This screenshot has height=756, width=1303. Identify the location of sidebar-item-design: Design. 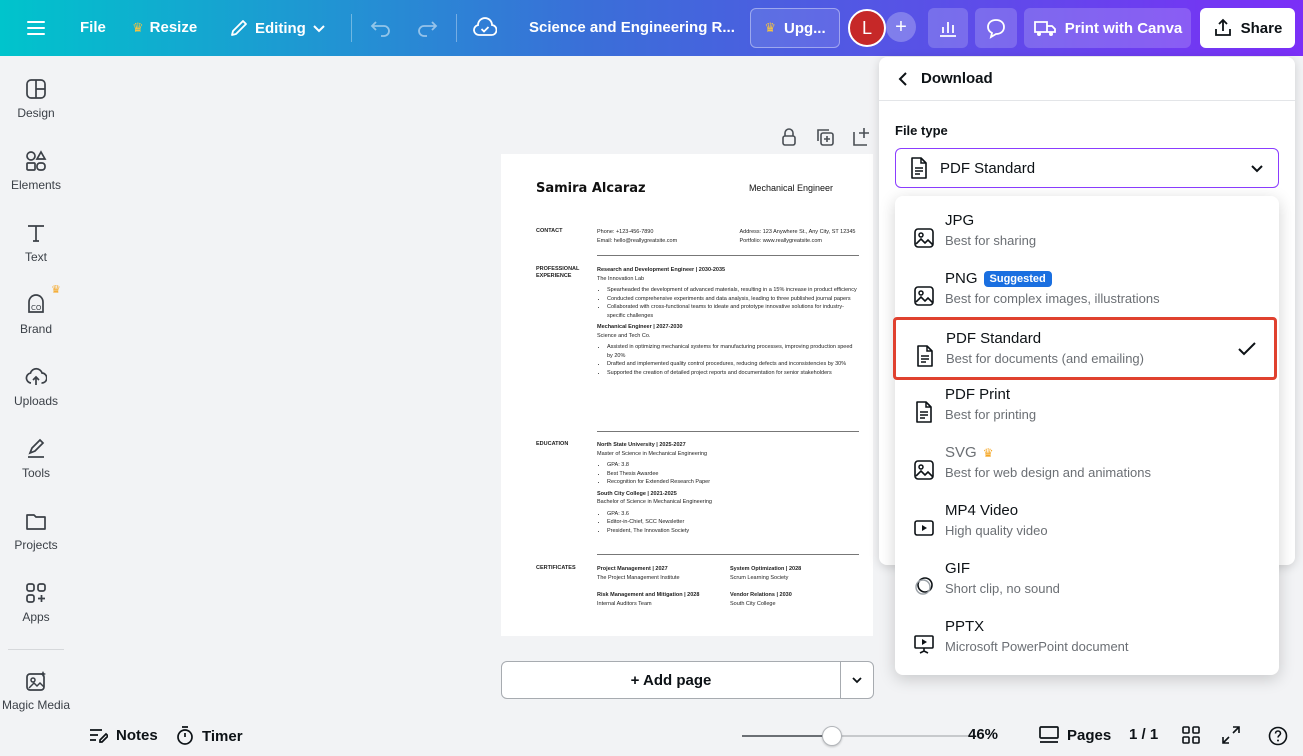
(36, 110).